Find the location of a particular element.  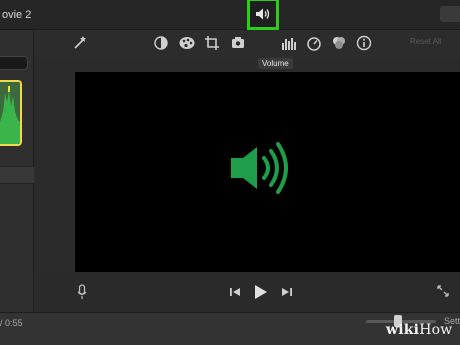

reset-all-button: Reset All is located at coordinates (426, 41).